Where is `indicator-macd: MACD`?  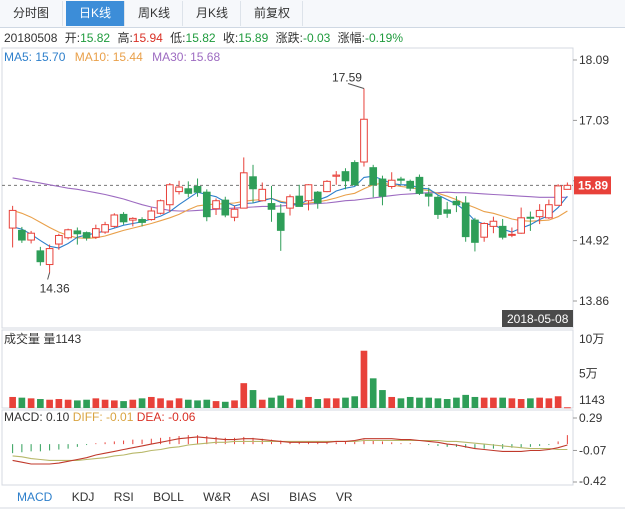
indicator-macd: MACD is located at coordinates (34, 497).